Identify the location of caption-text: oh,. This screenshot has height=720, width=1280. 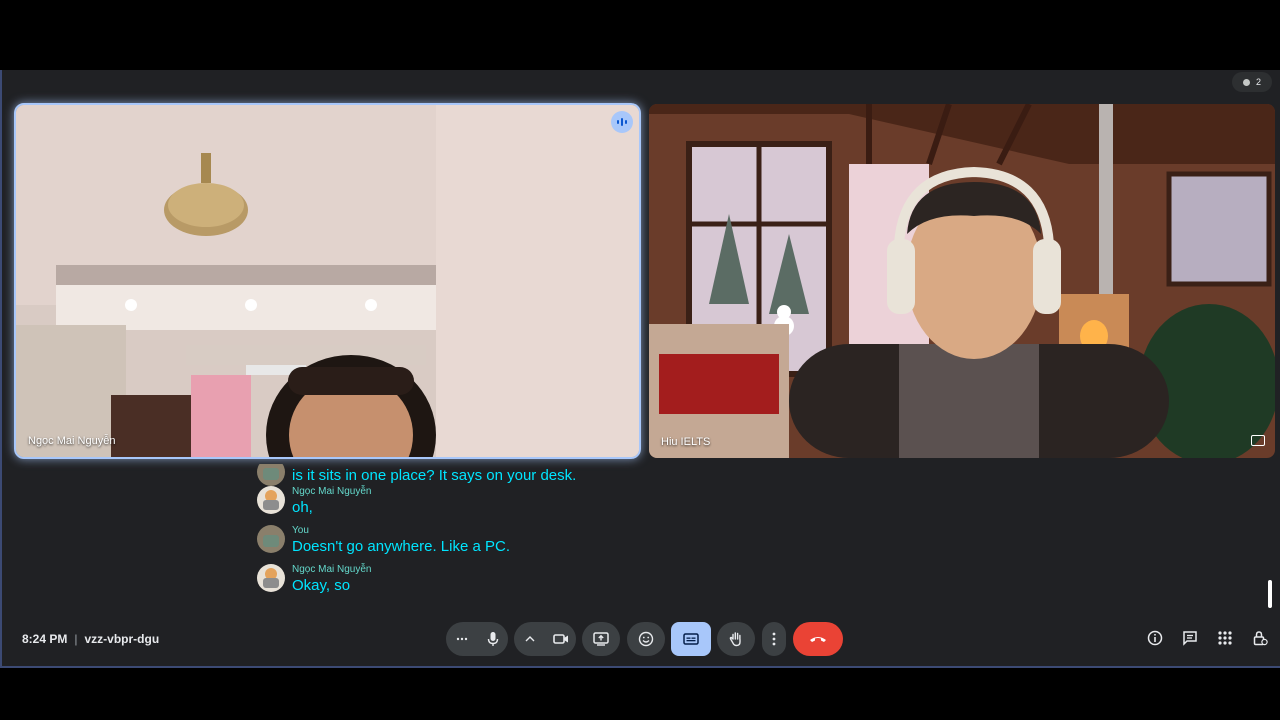
(302, 507).